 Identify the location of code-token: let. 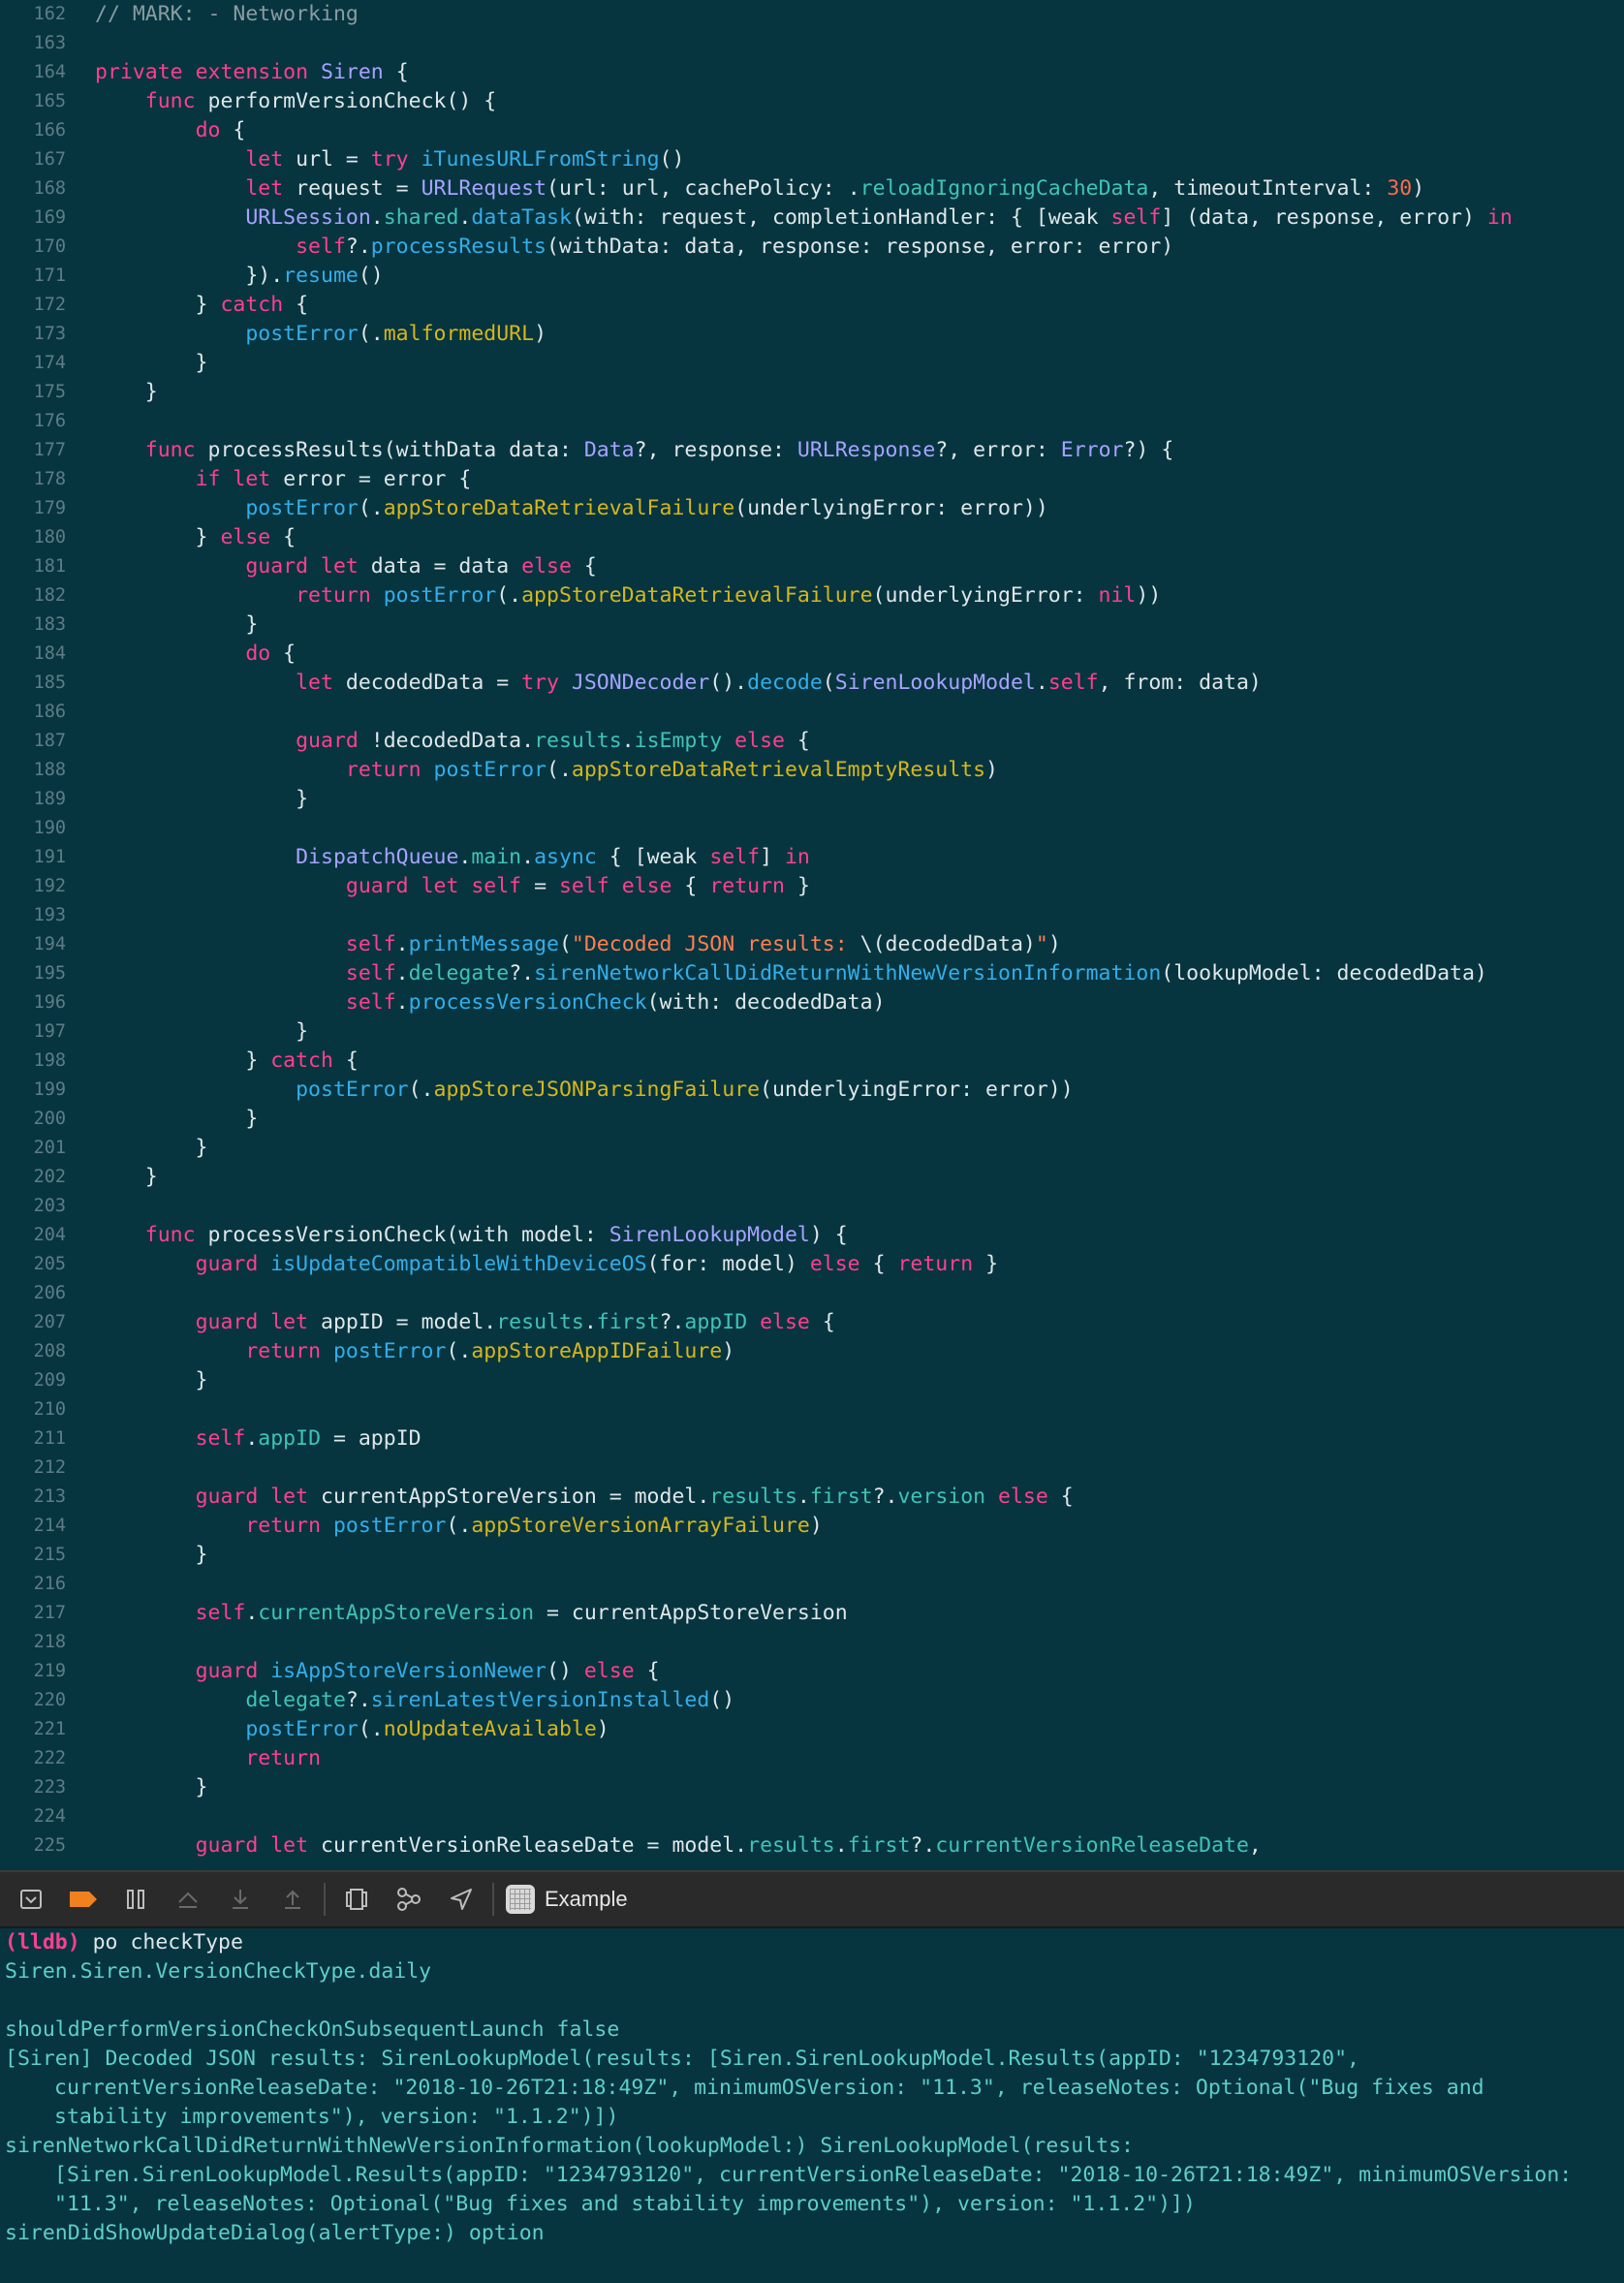
(296, 1845).